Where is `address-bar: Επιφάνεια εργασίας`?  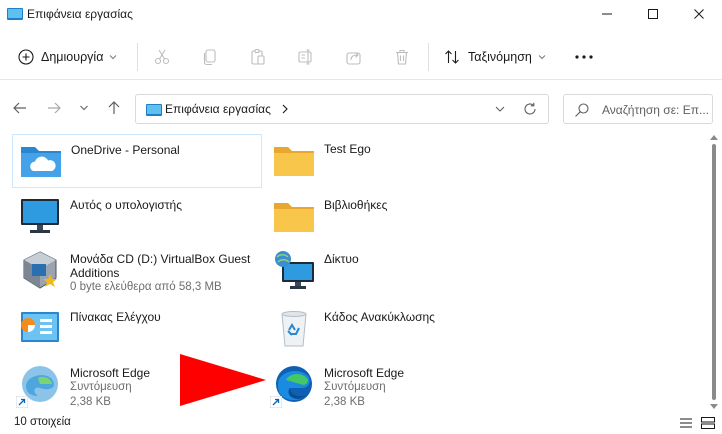
address-bar: Επιφάνεια εργασίας is located at coordinates (342, 109).